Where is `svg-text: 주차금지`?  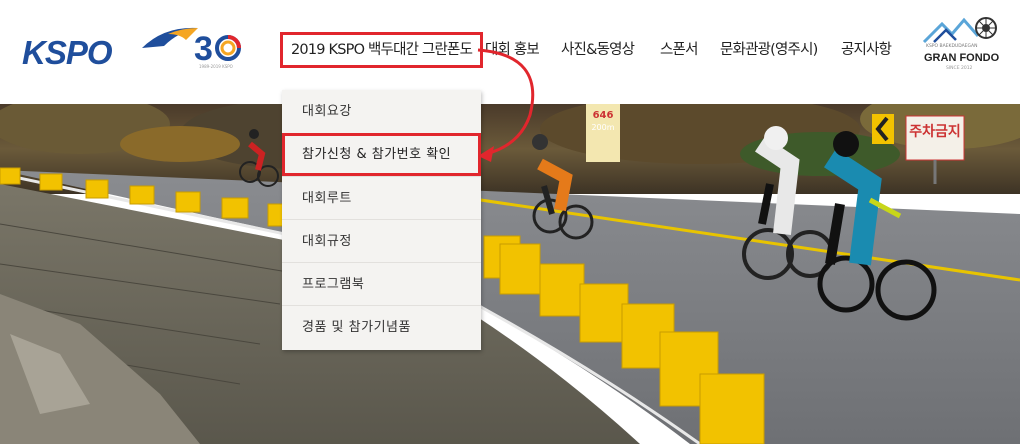
svg-text: 주차금지 is located at coordinates (935, 132).